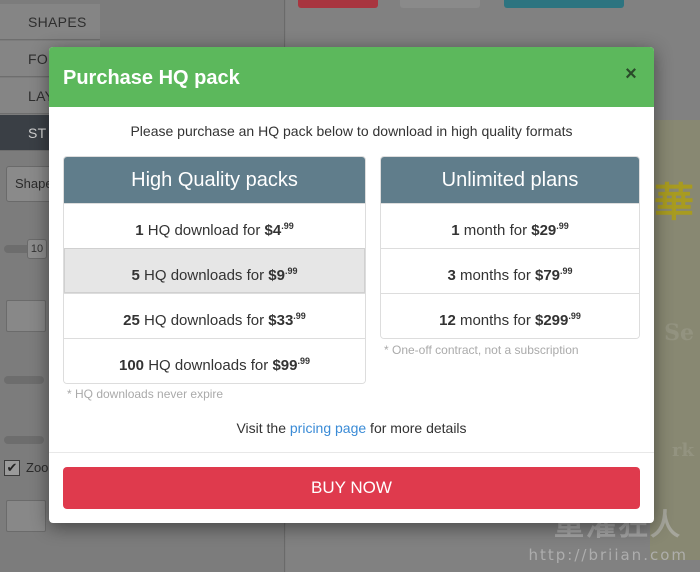 The width and height of the screenshot is (700, 572). What do you see at coordinates (263, 428) in the screenshot?
I see `visit-text-before: Visit the` at bounding box center [263, 428].